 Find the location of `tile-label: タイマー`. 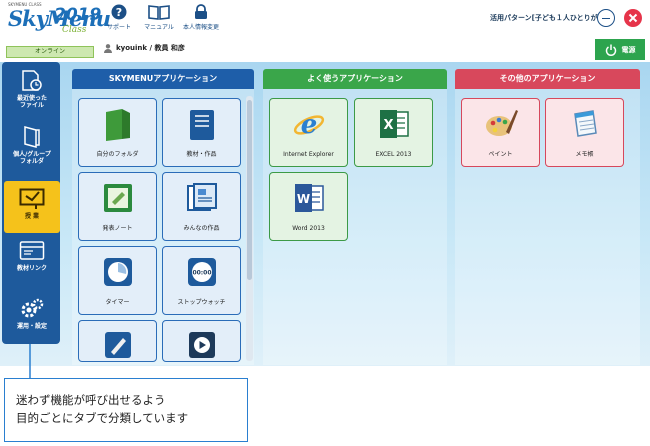

tile-label: タイマー is located at coordinates (117, 302).